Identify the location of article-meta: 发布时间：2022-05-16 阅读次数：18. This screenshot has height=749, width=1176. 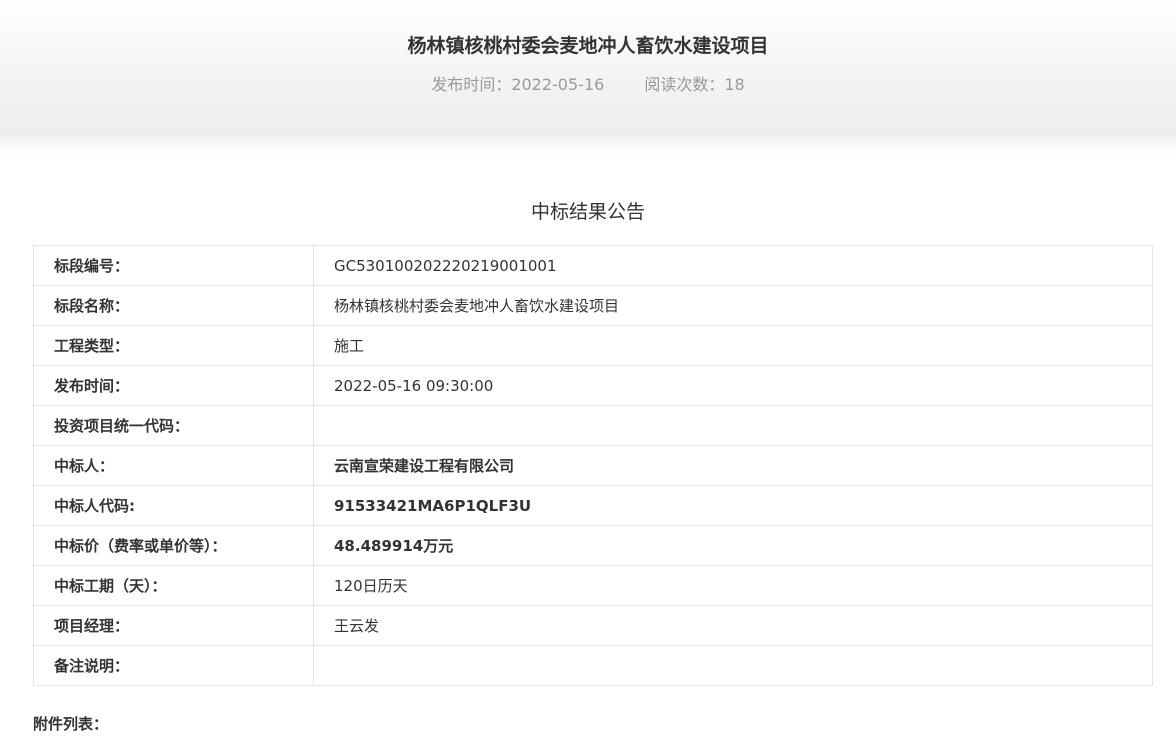
(588, 85).